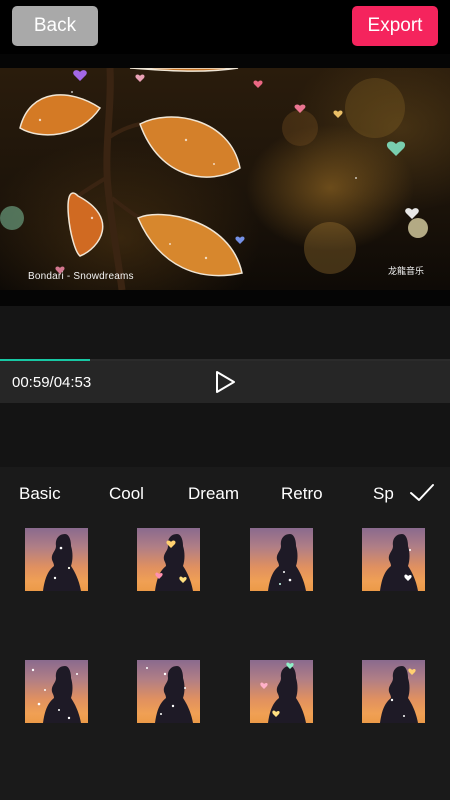 The width and height of the screenshot is (450, 800). Describe the element at coordinates (81, 276) in the screenshot. I see `video-caption: Bondari - Snowdreams` at that location.